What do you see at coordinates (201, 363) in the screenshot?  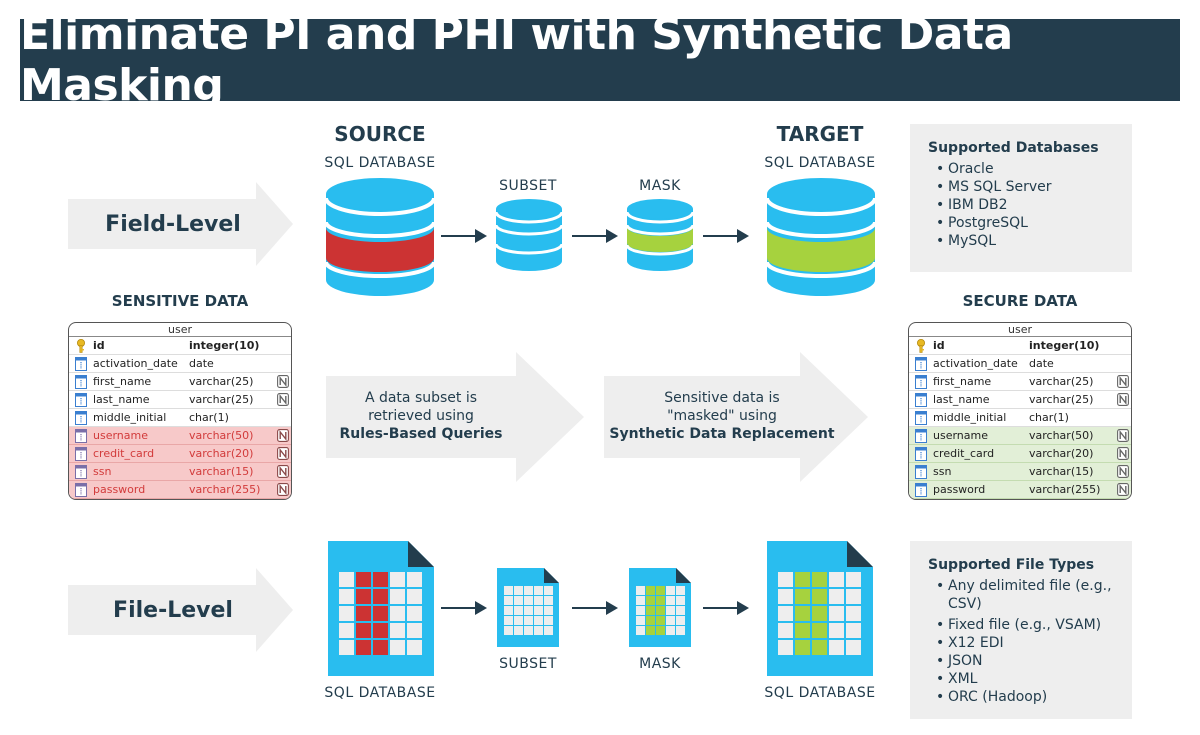 I see `field-type: date` at bounding box center [201, 363].